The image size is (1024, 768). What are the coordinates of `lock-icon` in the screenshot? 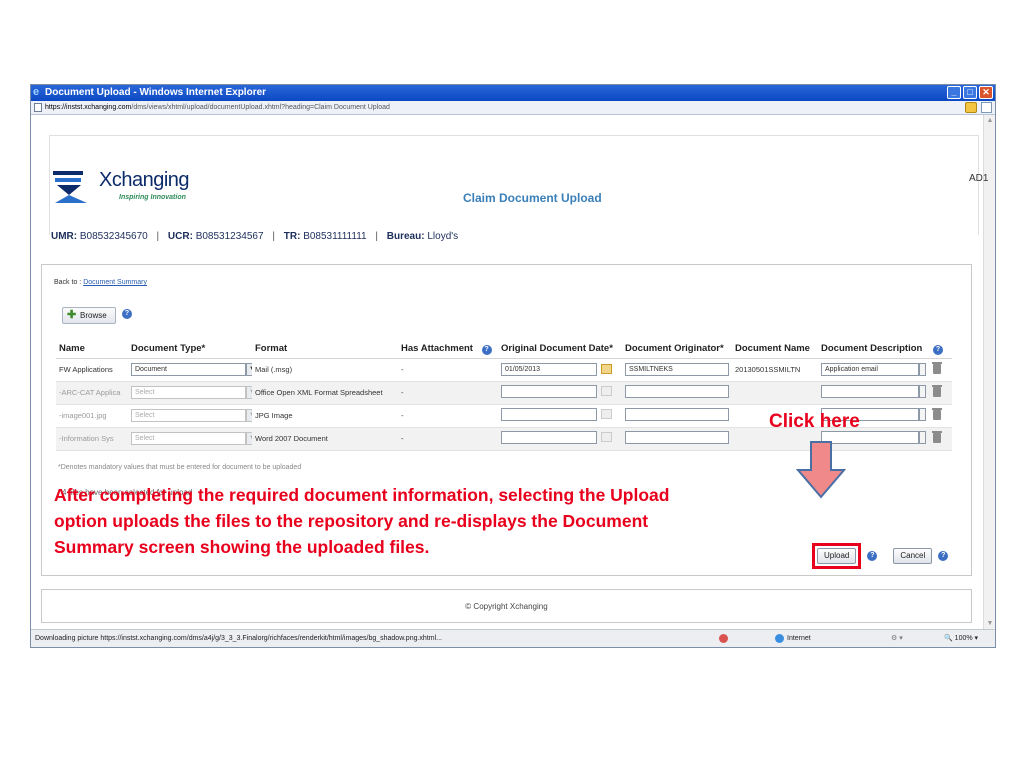 It's located at (971, 107).